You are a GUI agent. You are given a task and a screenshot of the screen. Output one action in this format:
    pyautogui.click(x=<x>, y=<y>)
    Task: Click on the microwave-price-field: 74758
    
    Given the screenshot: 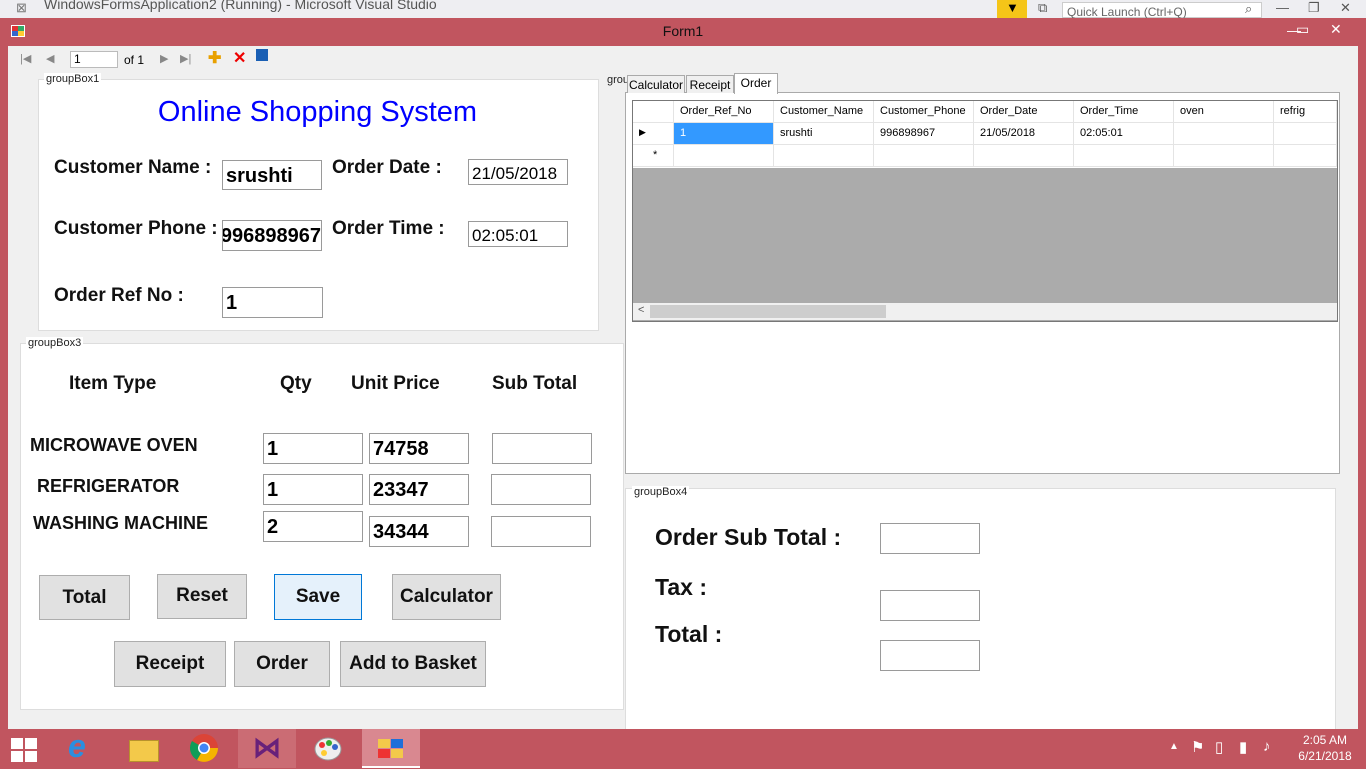 What is the action you would take?
    pyautogui.click(x=419, y=448)
    